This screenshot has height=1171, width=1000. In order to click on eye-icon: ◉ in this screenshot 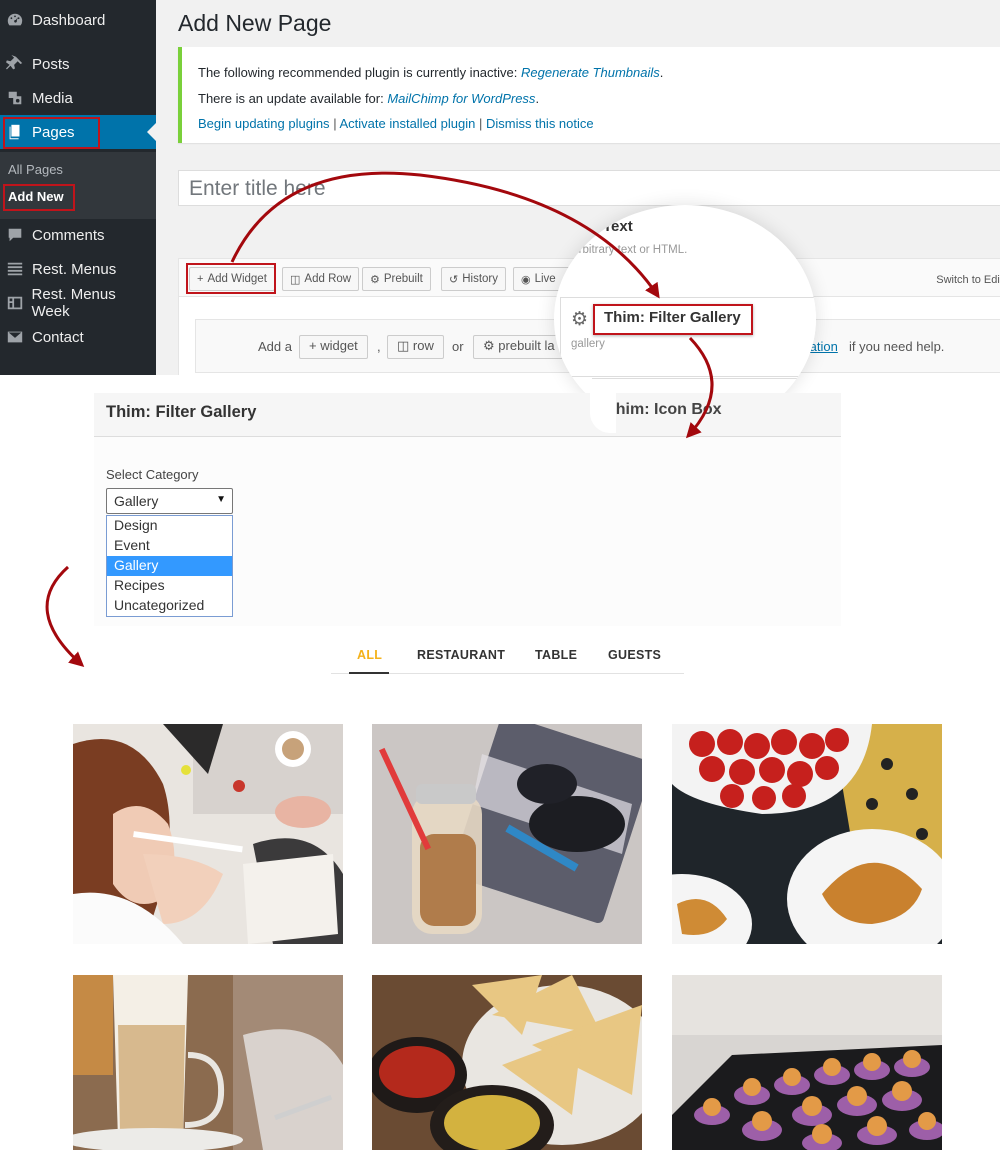, I will do `click(526, 279)`.